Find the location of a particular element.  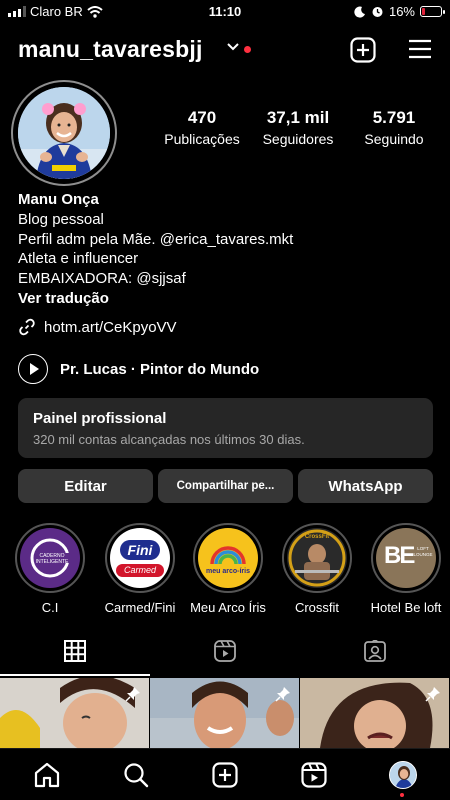

translate-link: Ver tradução is located at coordinates (155, 299).